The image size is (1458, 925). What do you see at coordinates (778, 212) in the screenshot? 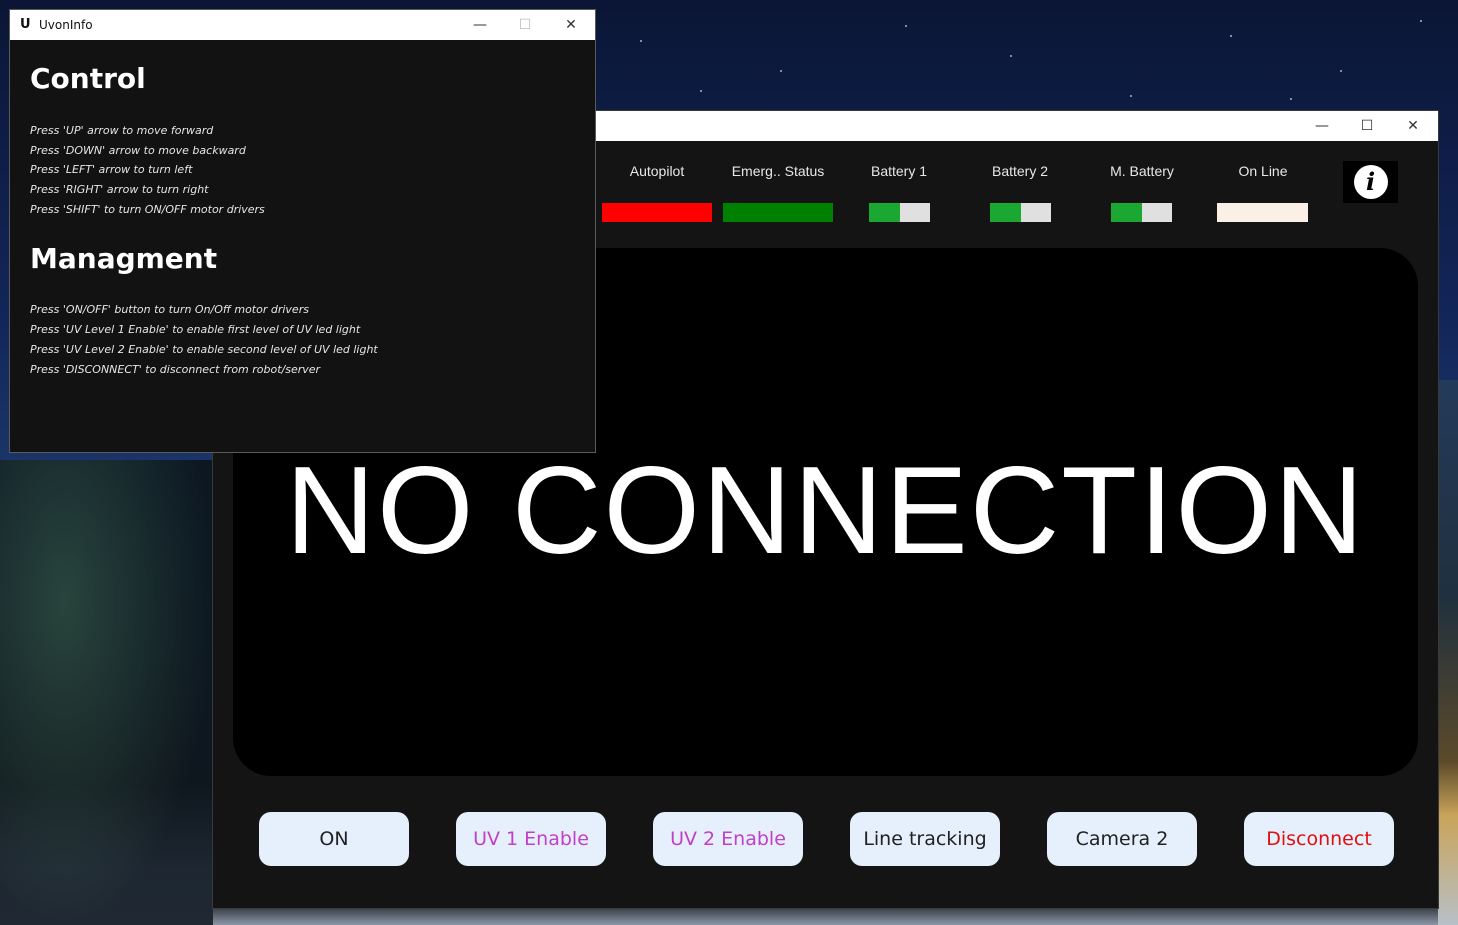
I see `emergency-status-indicator` at bounding box center [778, 212].